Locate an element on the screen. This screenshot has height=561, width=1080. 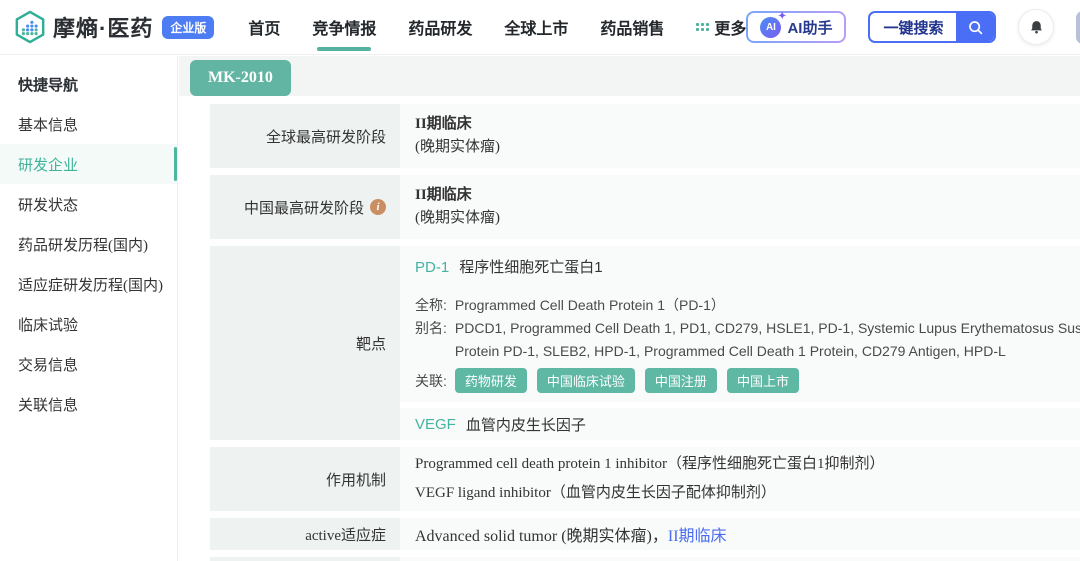
nav-home: 首页 is located at coordinates (264, 27).